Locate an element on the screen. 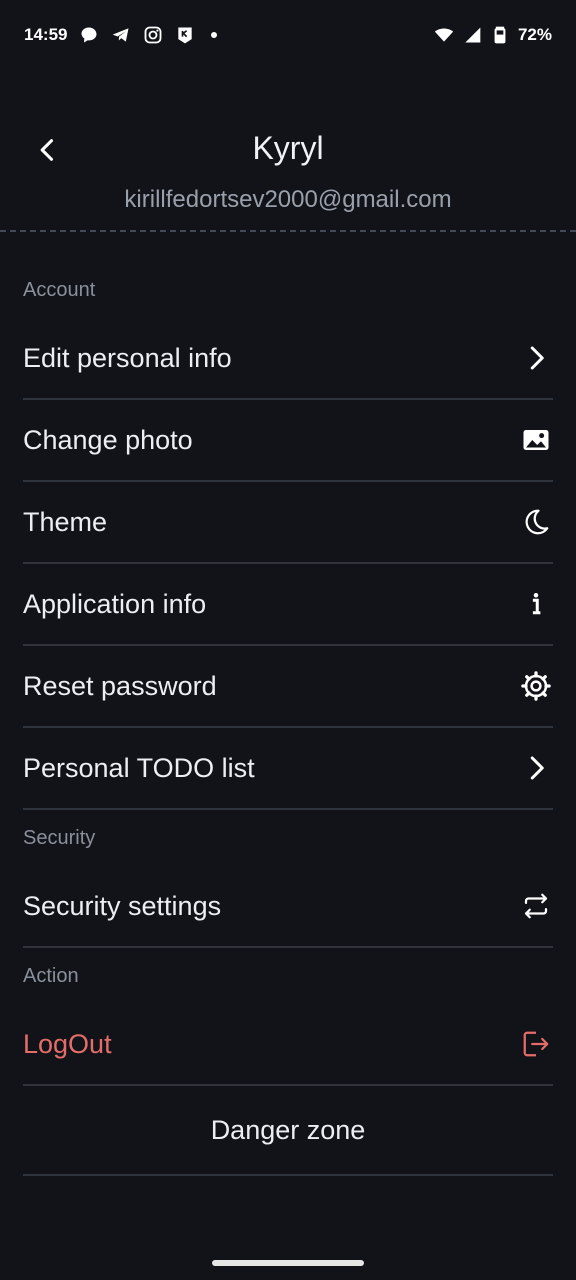  page-title: Kyryl is located at coordinates (288, 148).